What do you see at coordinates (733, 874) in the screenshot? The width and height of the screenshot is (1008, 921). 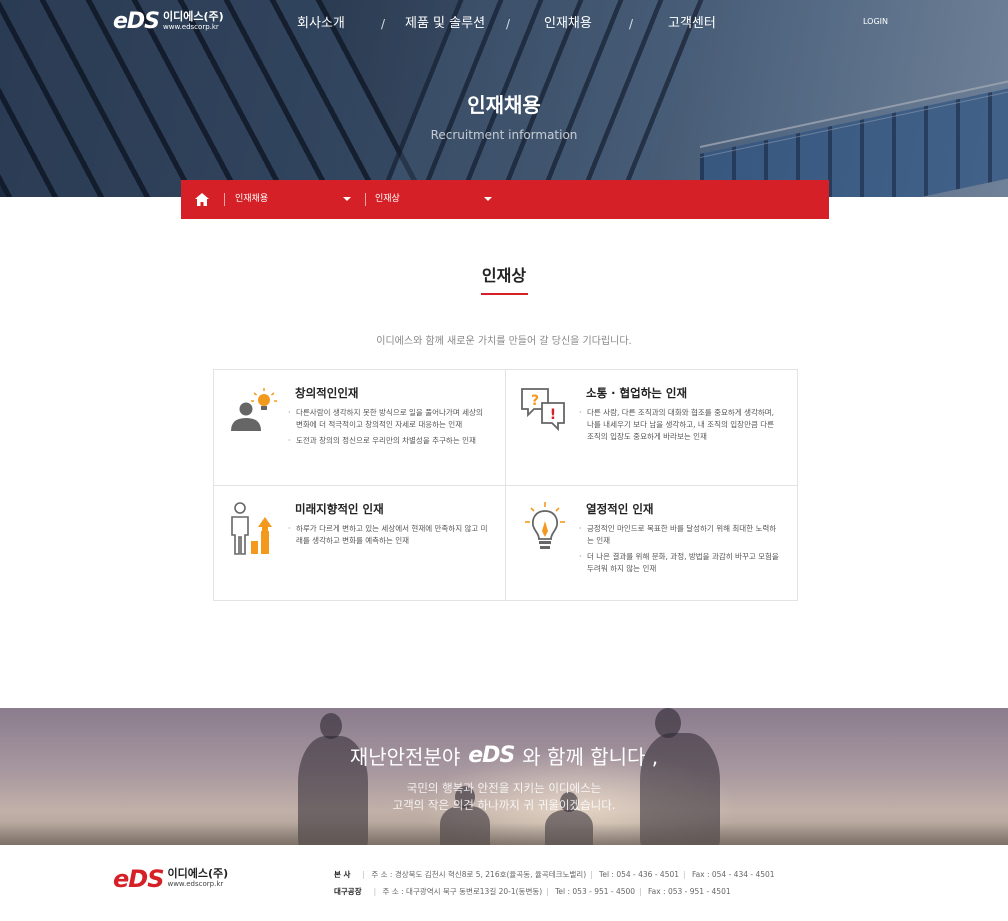 I see `footer-fax: Fax : 054 - 434 - 4501` at bounding box center [733, 874].